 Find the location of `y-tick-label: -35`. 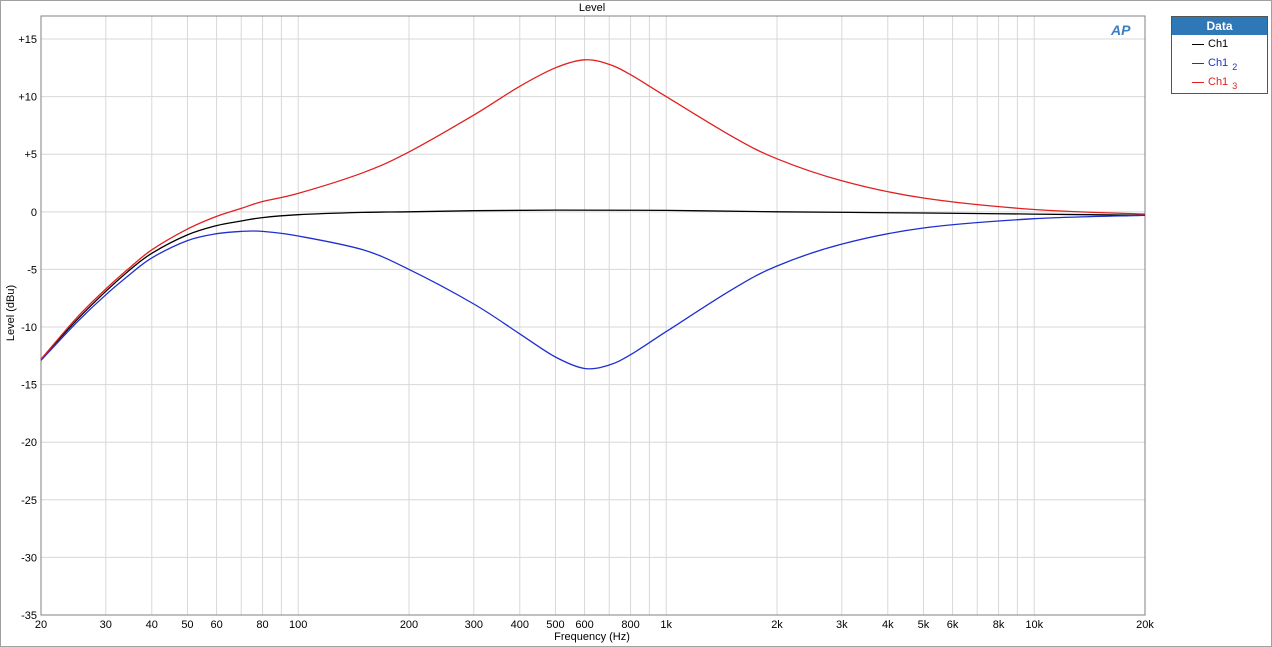

y-tick-label: -35 is located at coordinates (29, 616).